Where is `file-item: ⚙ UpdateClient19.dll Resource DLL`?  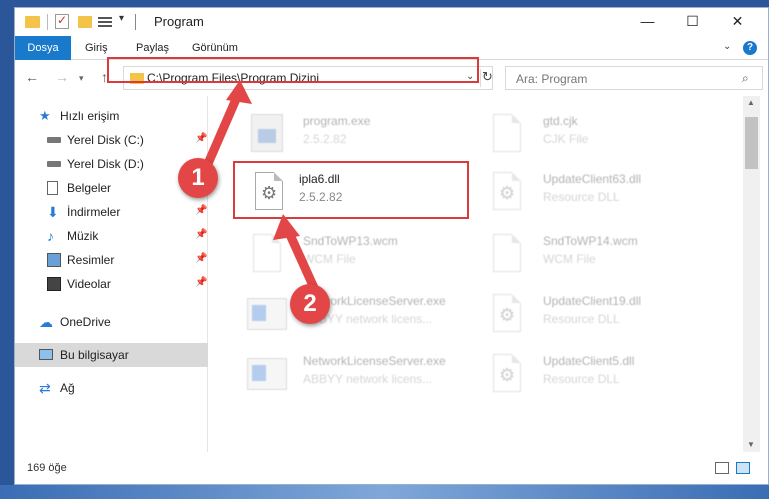
file-item: ⚙ UpdateClient19.dll Resource DLL is located at coordinates (607, 318).